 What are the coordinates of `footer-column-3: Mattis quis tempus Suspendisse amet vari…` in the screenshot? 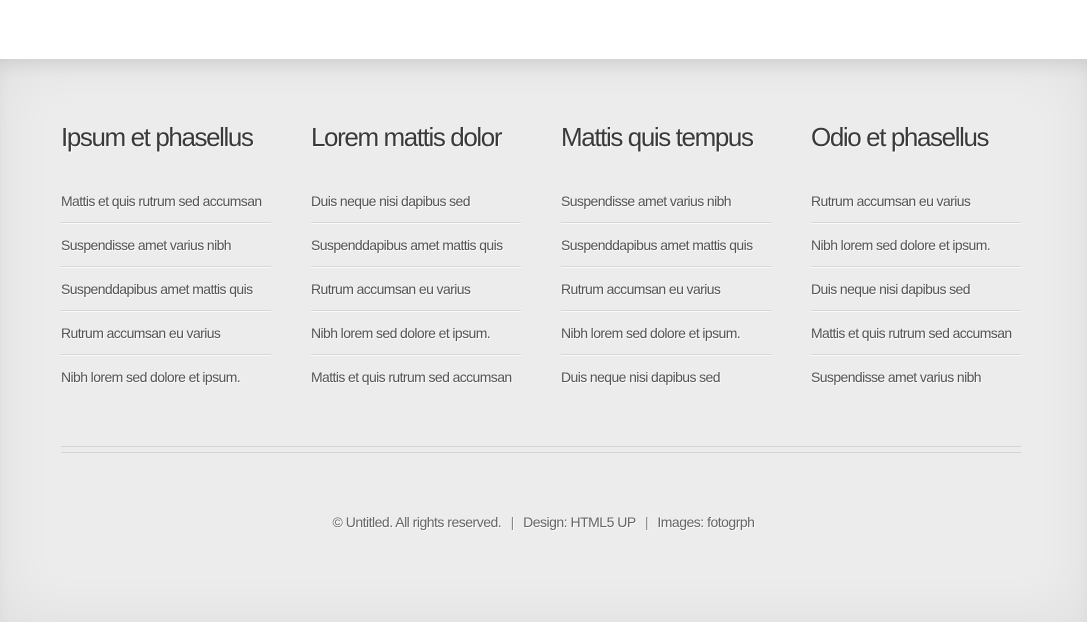 It's located at (666, 257).